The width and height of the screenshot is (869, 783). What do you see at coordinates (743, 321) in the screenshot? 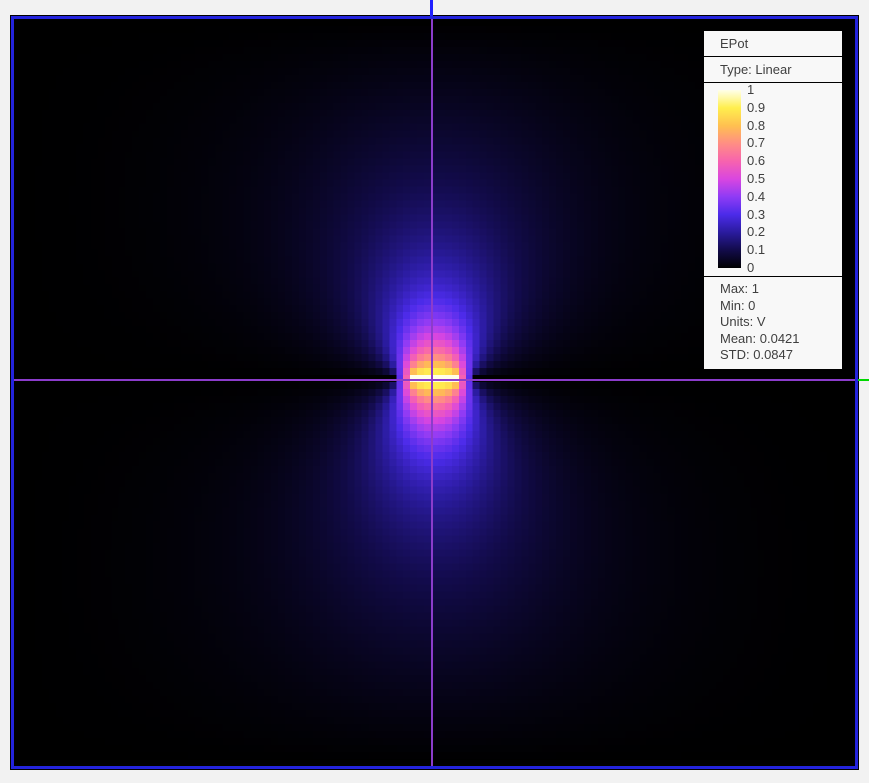
I see `stat-units: Units: V` at bounding box center [743, 321].